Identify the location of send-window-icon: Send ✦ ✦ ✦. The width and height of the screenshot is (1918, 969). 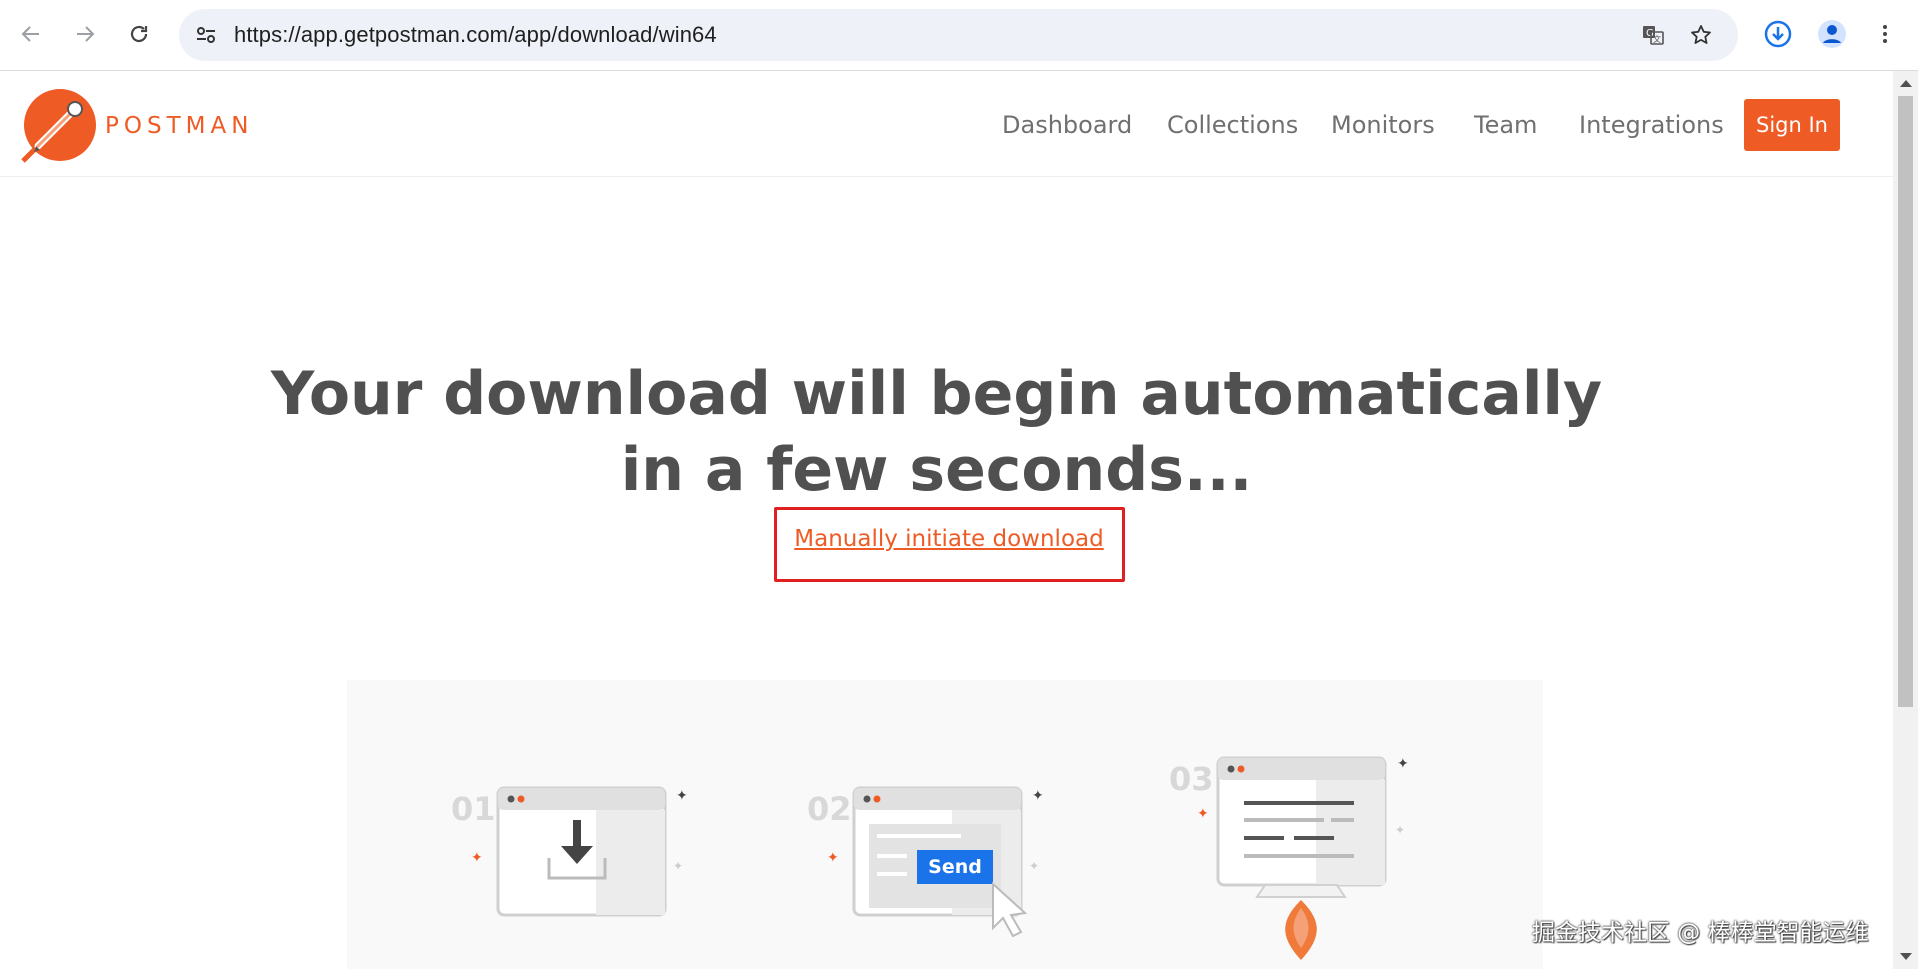
(935, 862).